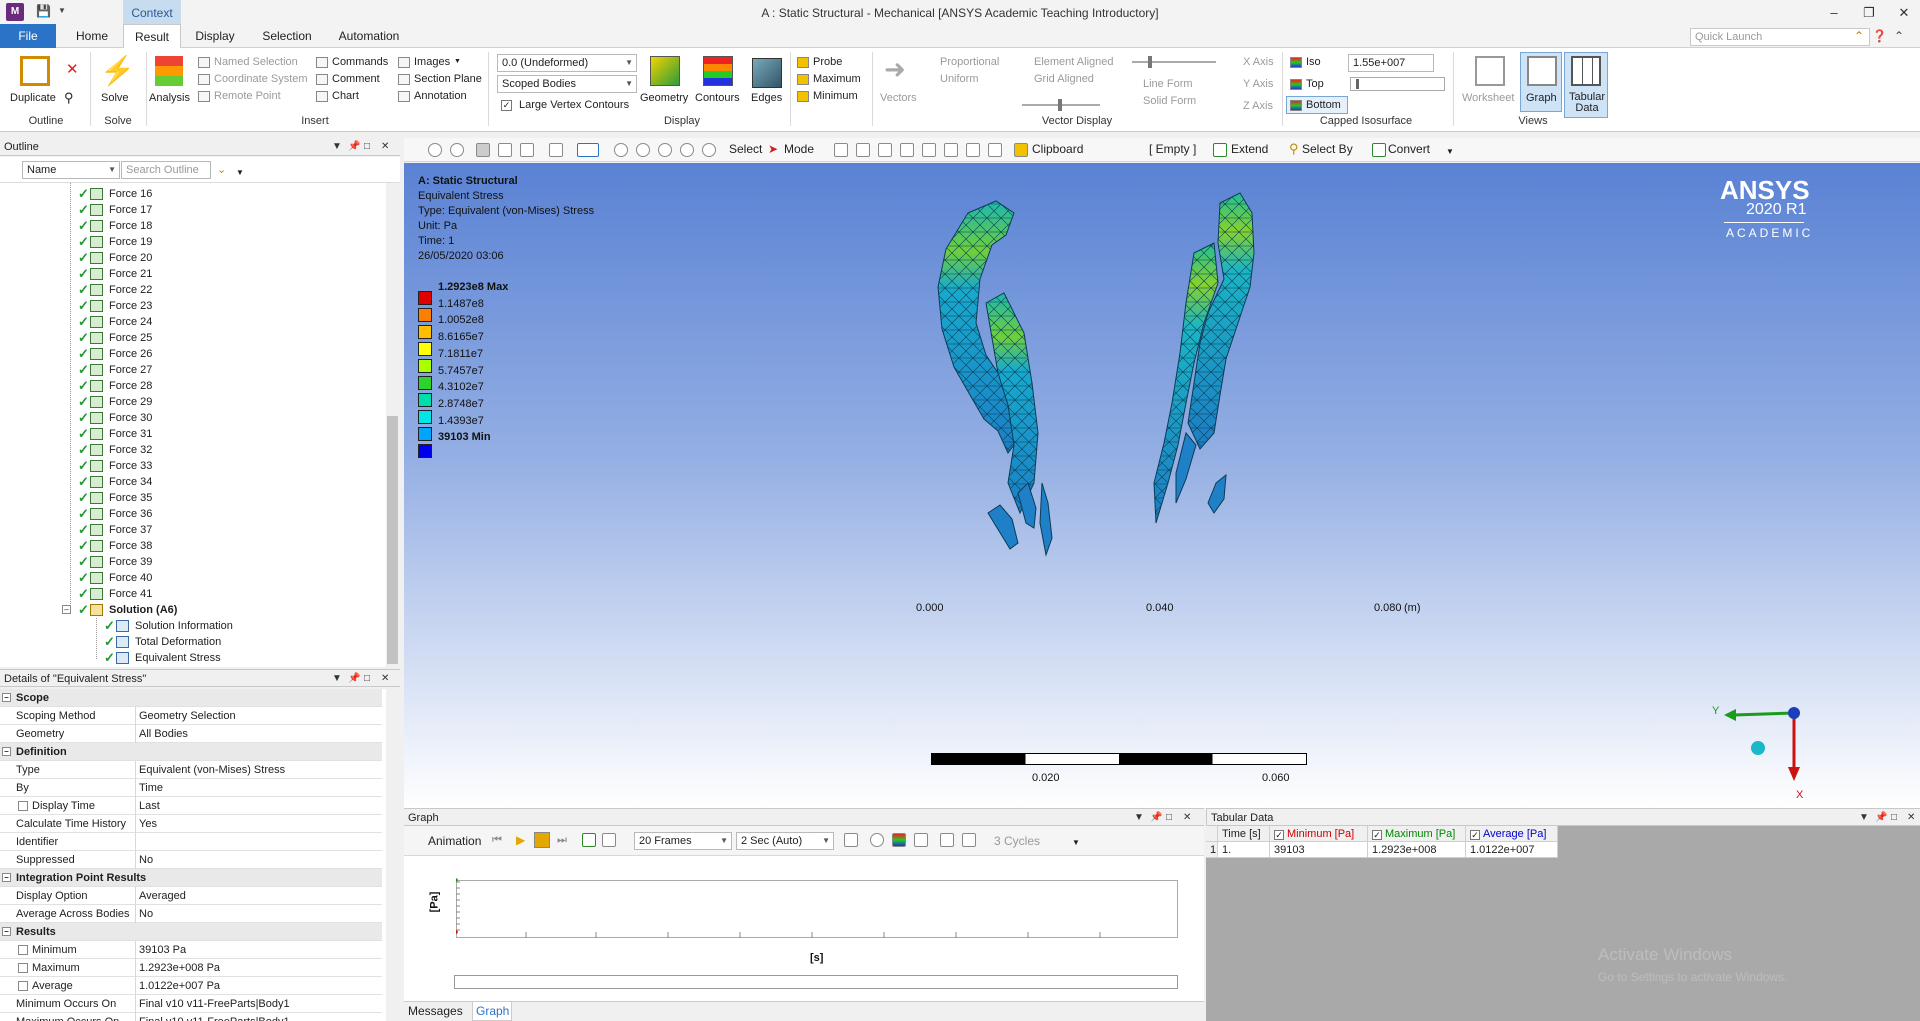 This screenshot has width=1920, height=1021. I want to click on average-checkbox: ✓, so click(1475, 835).